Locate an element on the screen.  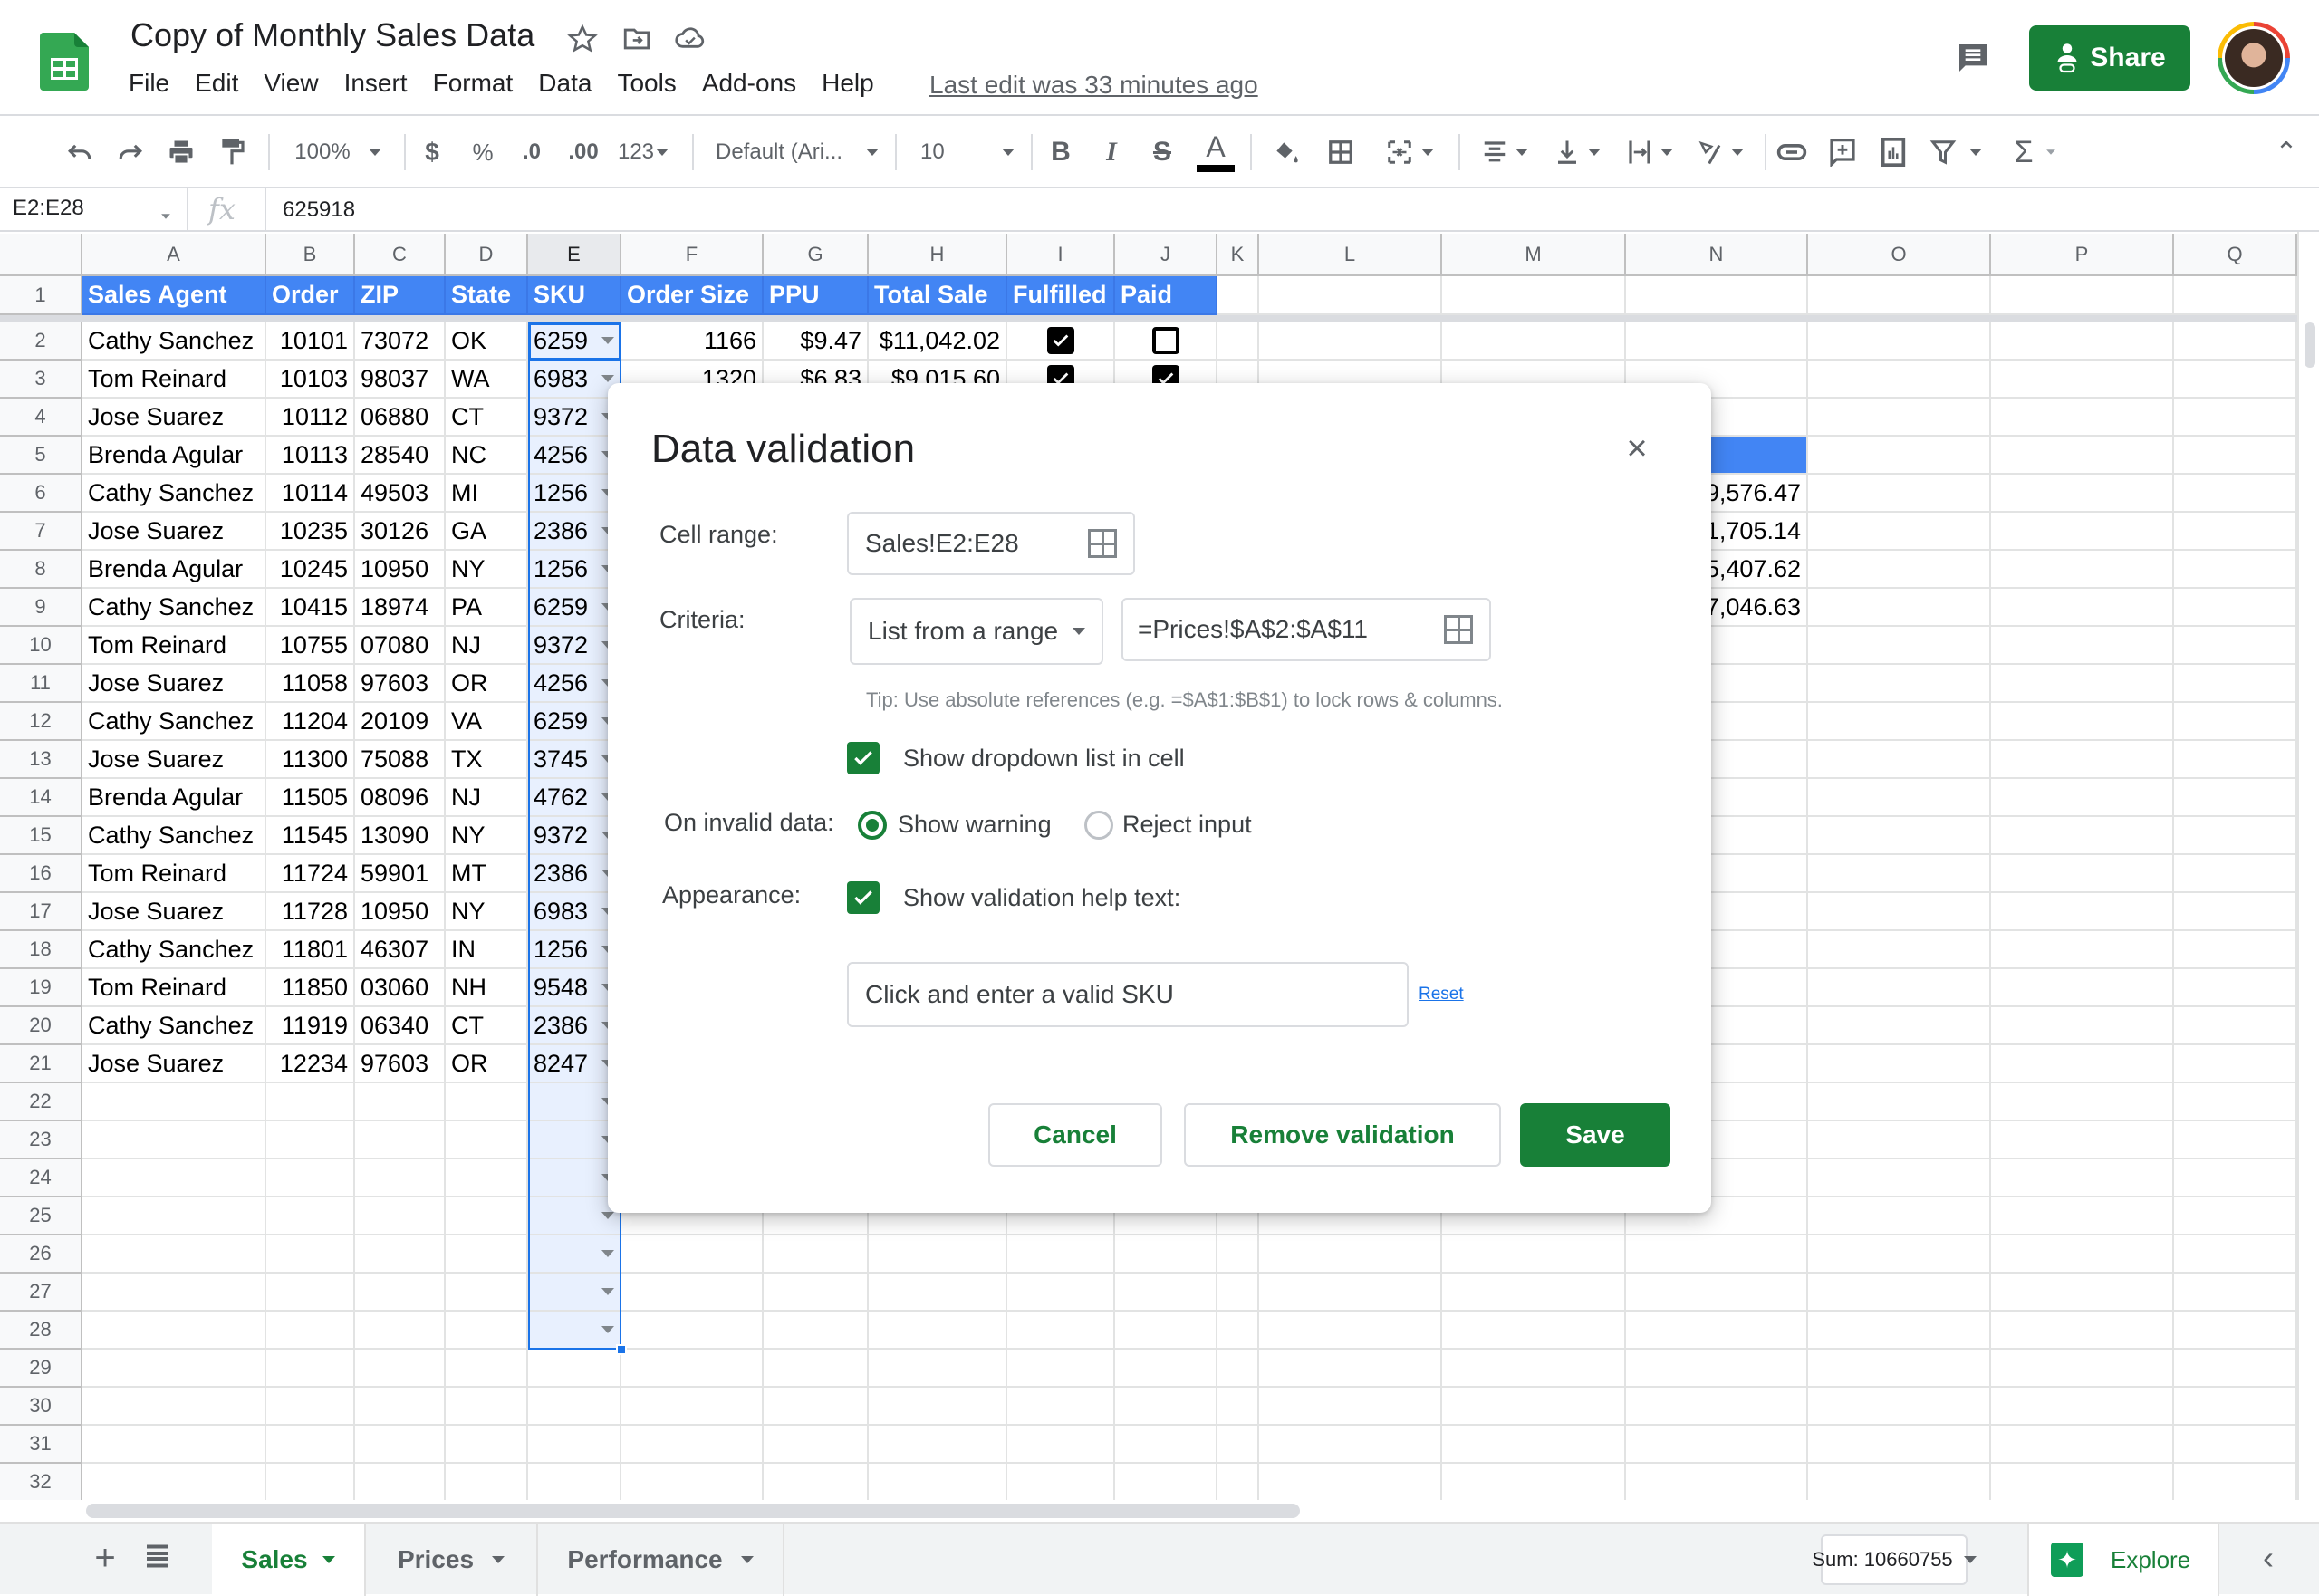
increase-decimal-button: .00 is located at coordinates (583, 152).